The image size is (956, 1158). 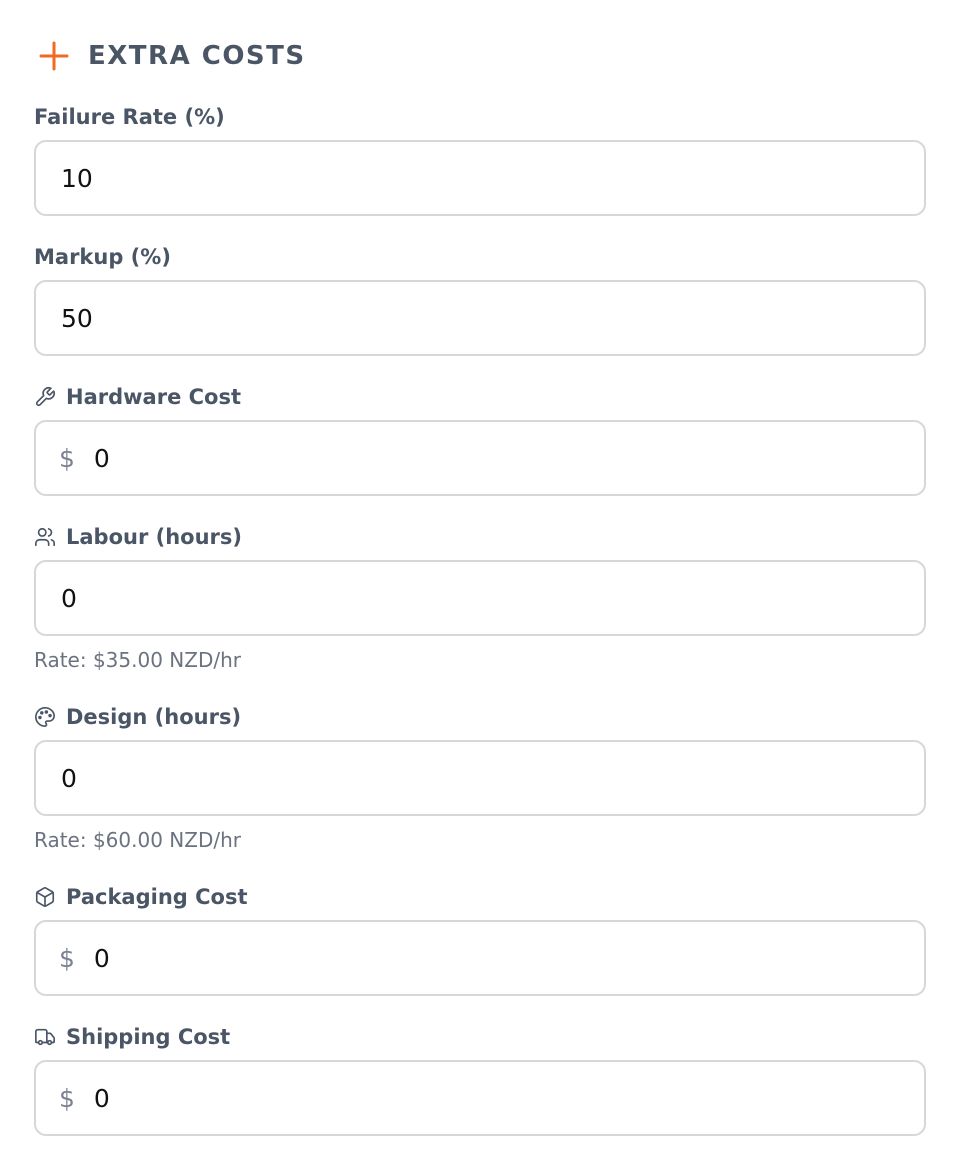 What do you see at coordinates (45, 897) in the screenshot?
I see `box-icon` at bounding box center [45, 897].